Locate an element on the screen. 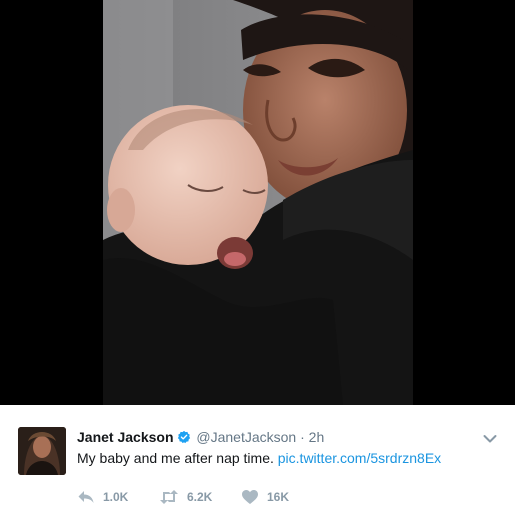 The image size is (515, 516). retweet-count: 6.2K is located at coordinates (200, 497).